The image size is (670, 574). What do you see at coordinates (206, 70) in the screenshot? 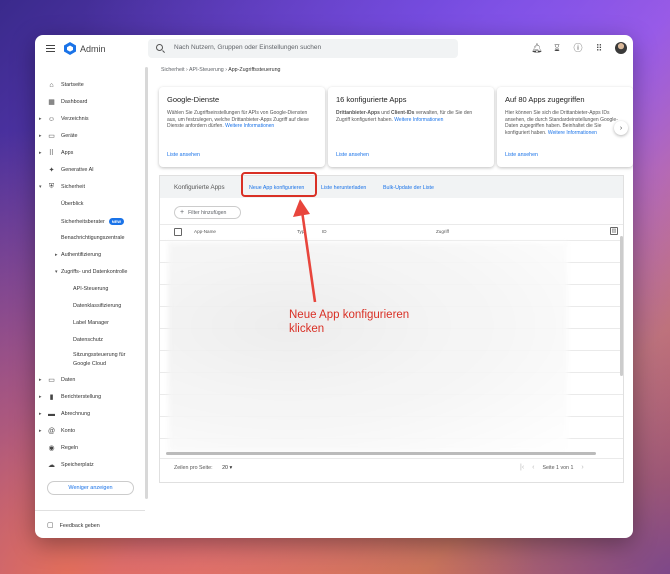
I see `breadcrumb-item: API-Steuerung` at bounding box center [206, 70].